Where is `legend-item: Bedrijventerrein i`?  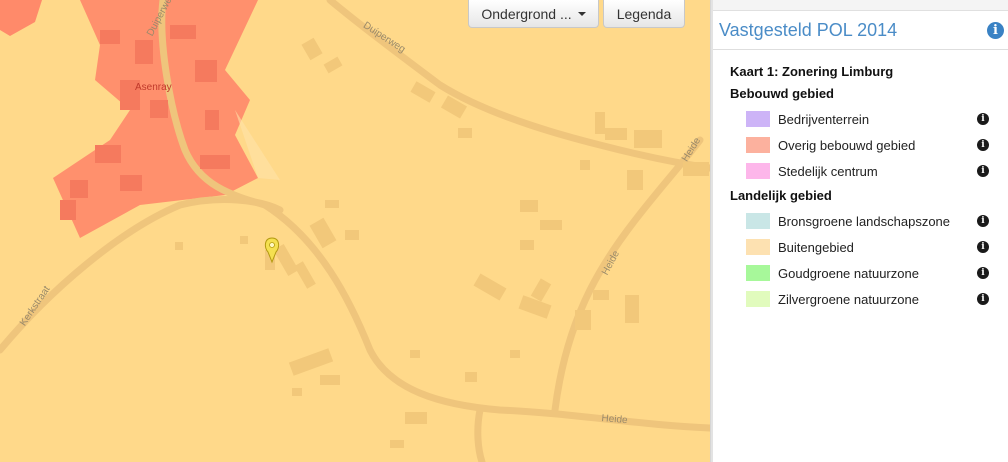
legend-item: Bedrijventerrein i is located at coordinates (860, 119).